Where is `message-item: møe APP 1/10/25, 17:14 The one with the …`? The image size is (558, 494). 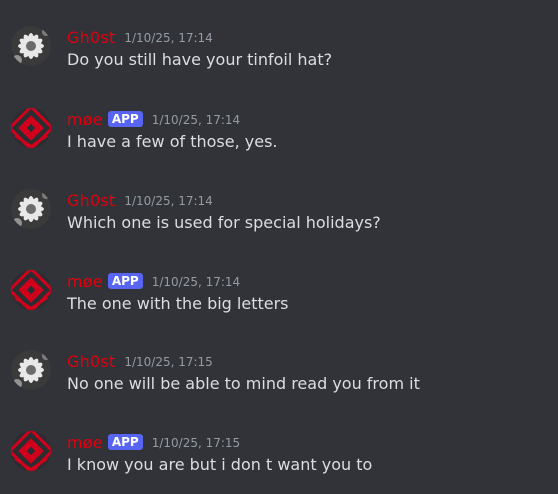 message-item: møe APP 1/10/25, 17:14 The one with the … is located at coordinates (279, 305).